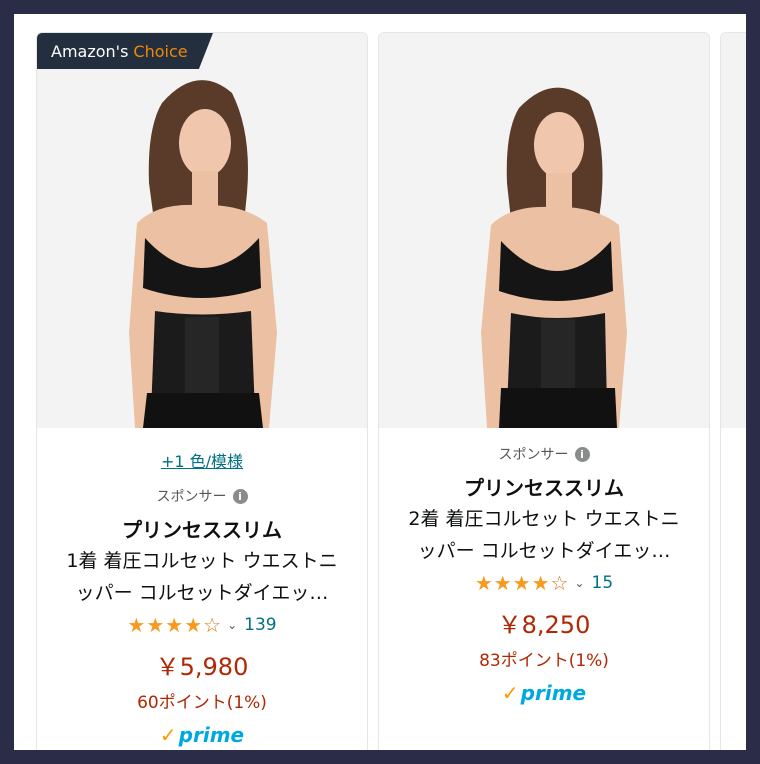  What do you see at coordinates (202, 703) in the screenshot?
I see `points: 60ポイント(1%)` at bounding box center [202, 703].